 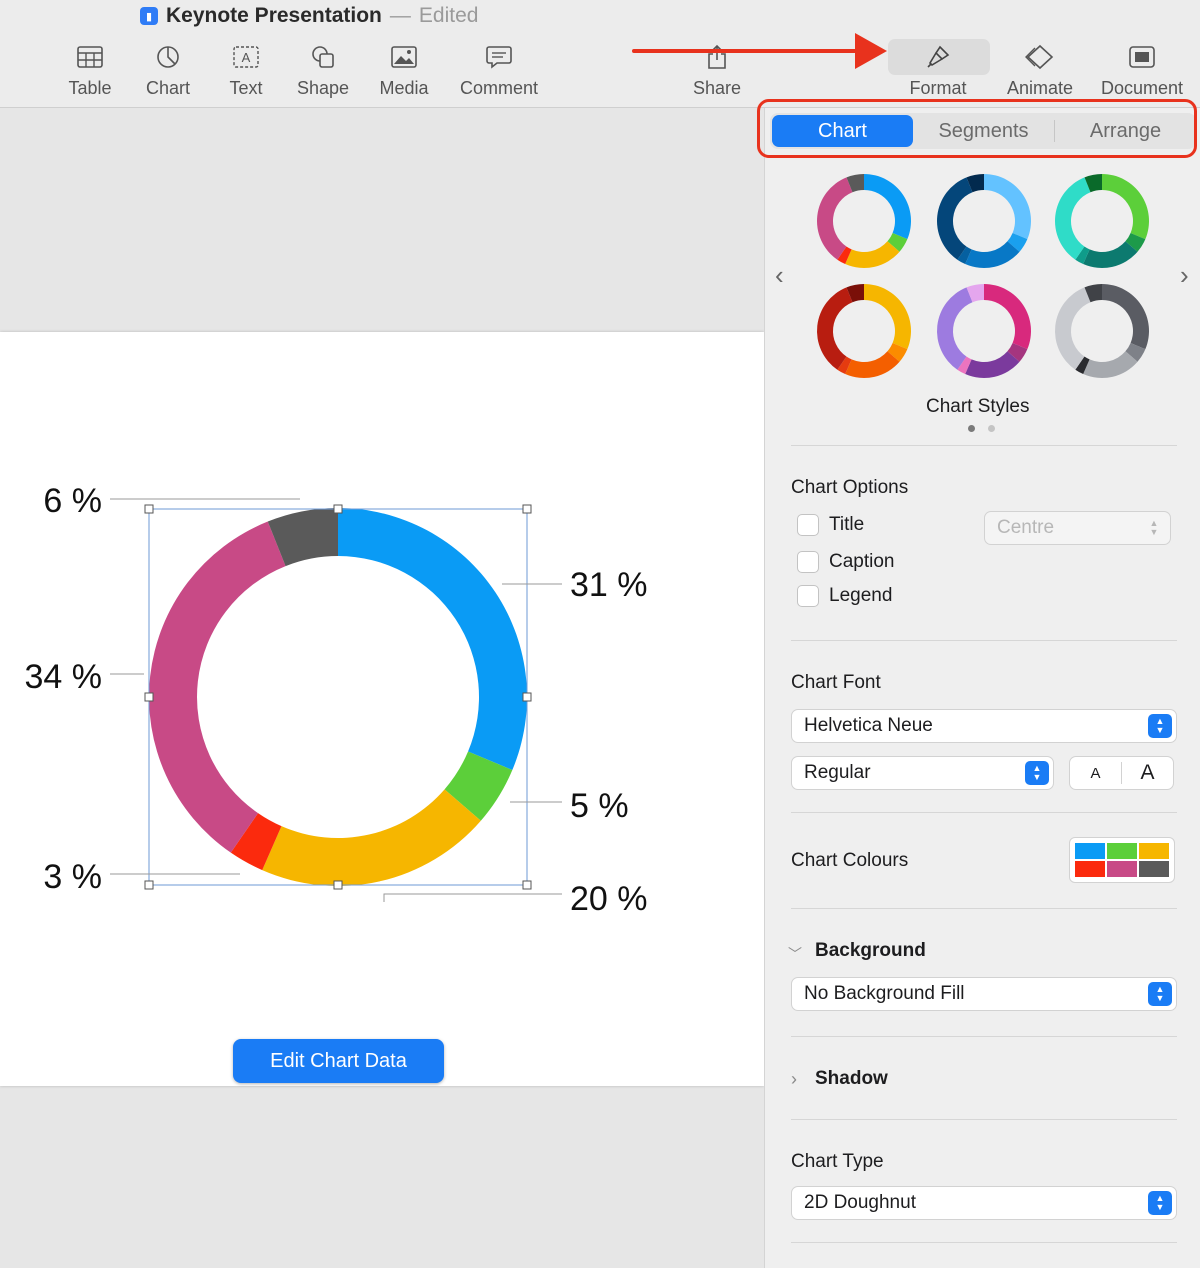 What do you see at coordinates (922, 773) in the screenshot?
I see `font-weight-select: Regular ▲ ▼` at bounding box center [922, 773].